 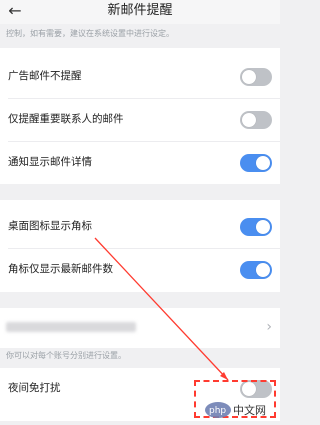 I want to click on page-title: 新邮件提醒, so click(x=140, y=10).